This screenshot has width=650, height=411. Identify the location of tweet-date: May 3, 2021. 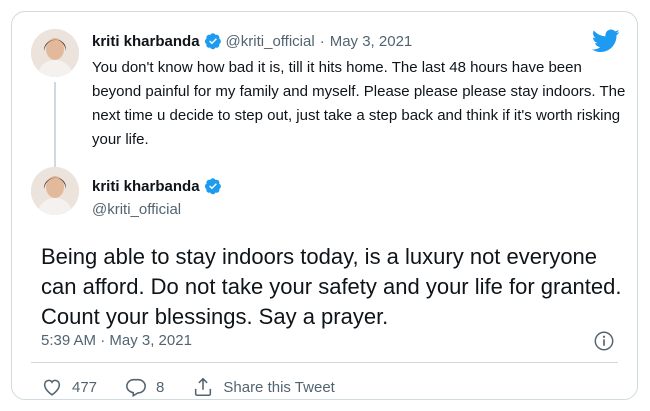
(371, 41).